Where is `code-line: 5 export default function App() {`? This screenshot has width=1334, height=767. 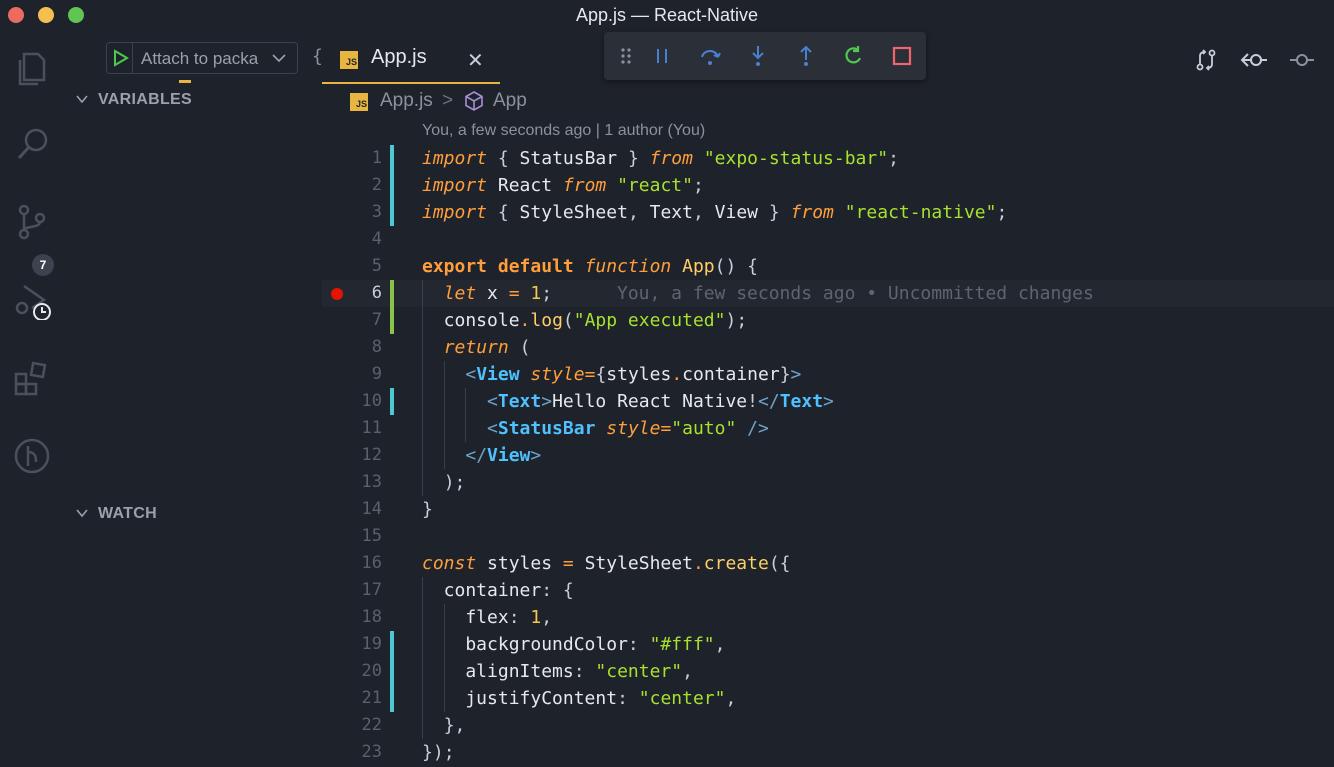
code-line: 5 export default function App() { is located at coordinates (828, 266).